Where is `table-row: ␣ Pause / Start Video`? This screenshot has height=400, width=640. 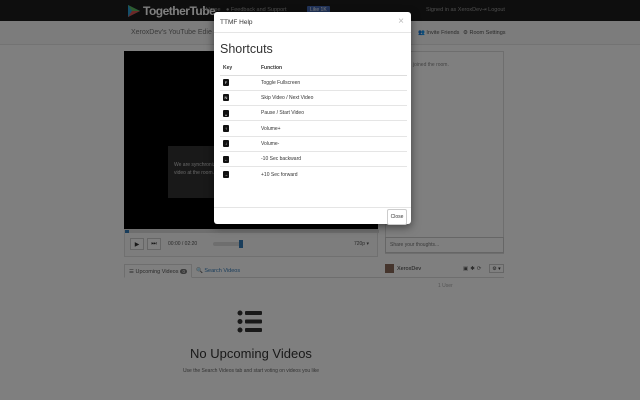 table-row: ␣ Pause / Start Video is located at coordinates (313, 113).